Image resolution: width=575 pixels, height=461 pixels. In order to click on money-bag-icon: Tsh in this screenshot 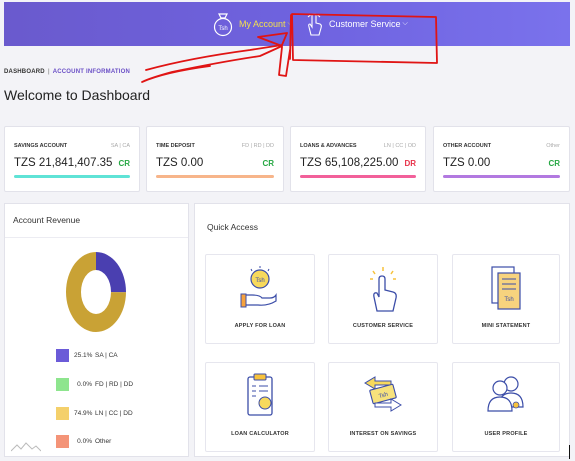, I will do `click(223, 25)`.